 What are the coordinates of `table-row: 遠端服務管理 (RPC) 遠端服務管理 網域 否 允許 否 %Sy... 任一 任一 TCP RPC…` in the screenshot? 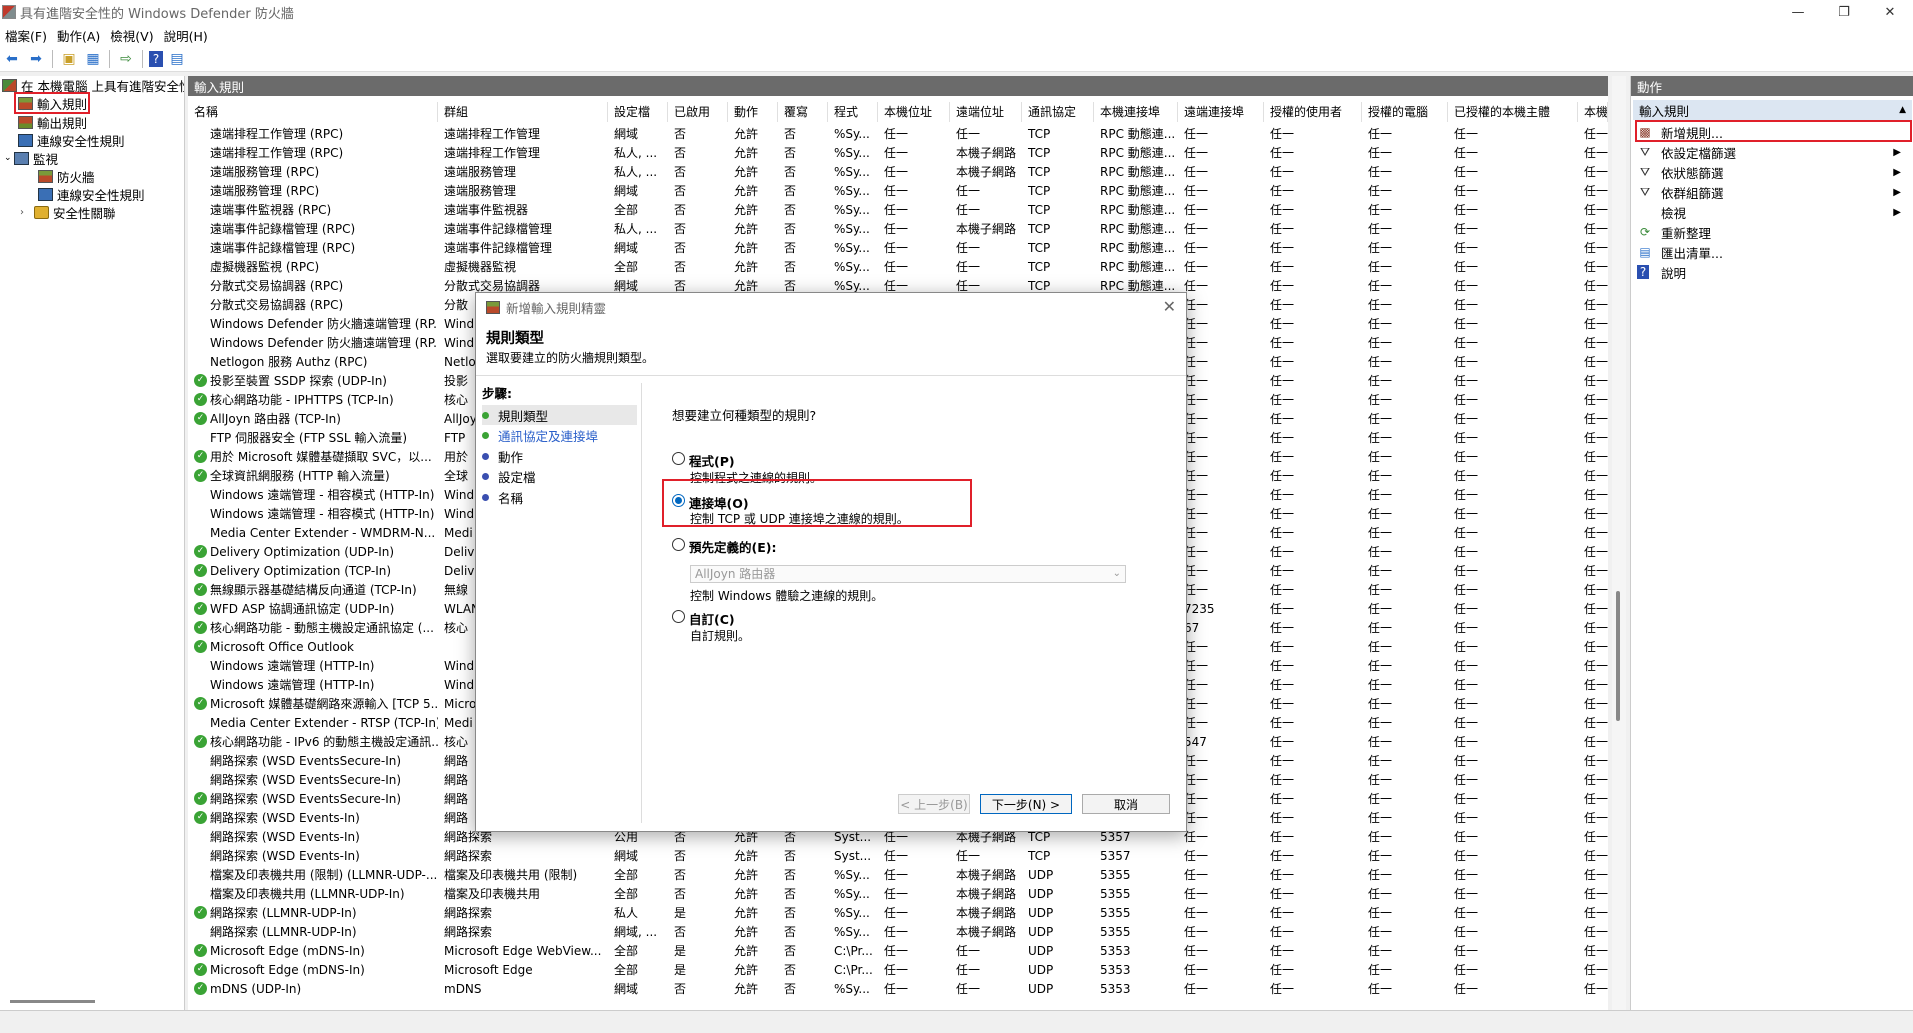 It's located at (898, 190).